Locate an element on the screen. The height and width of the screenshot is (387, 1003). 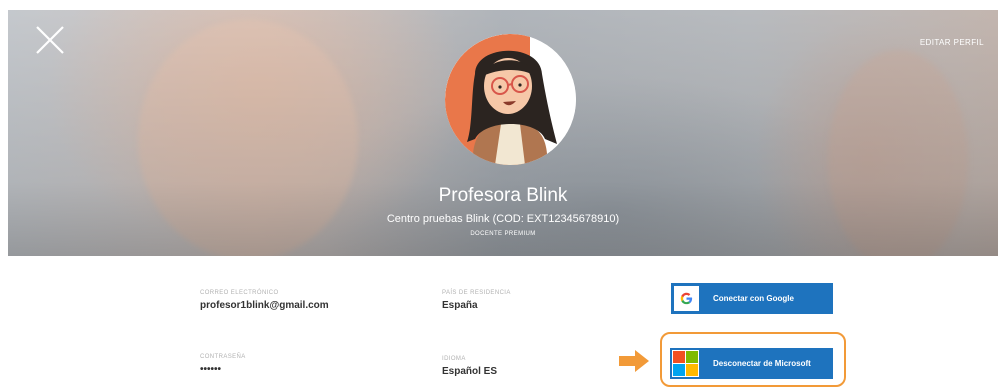
password-label: CONTRASEÑA is located at coordinates (223, 357).